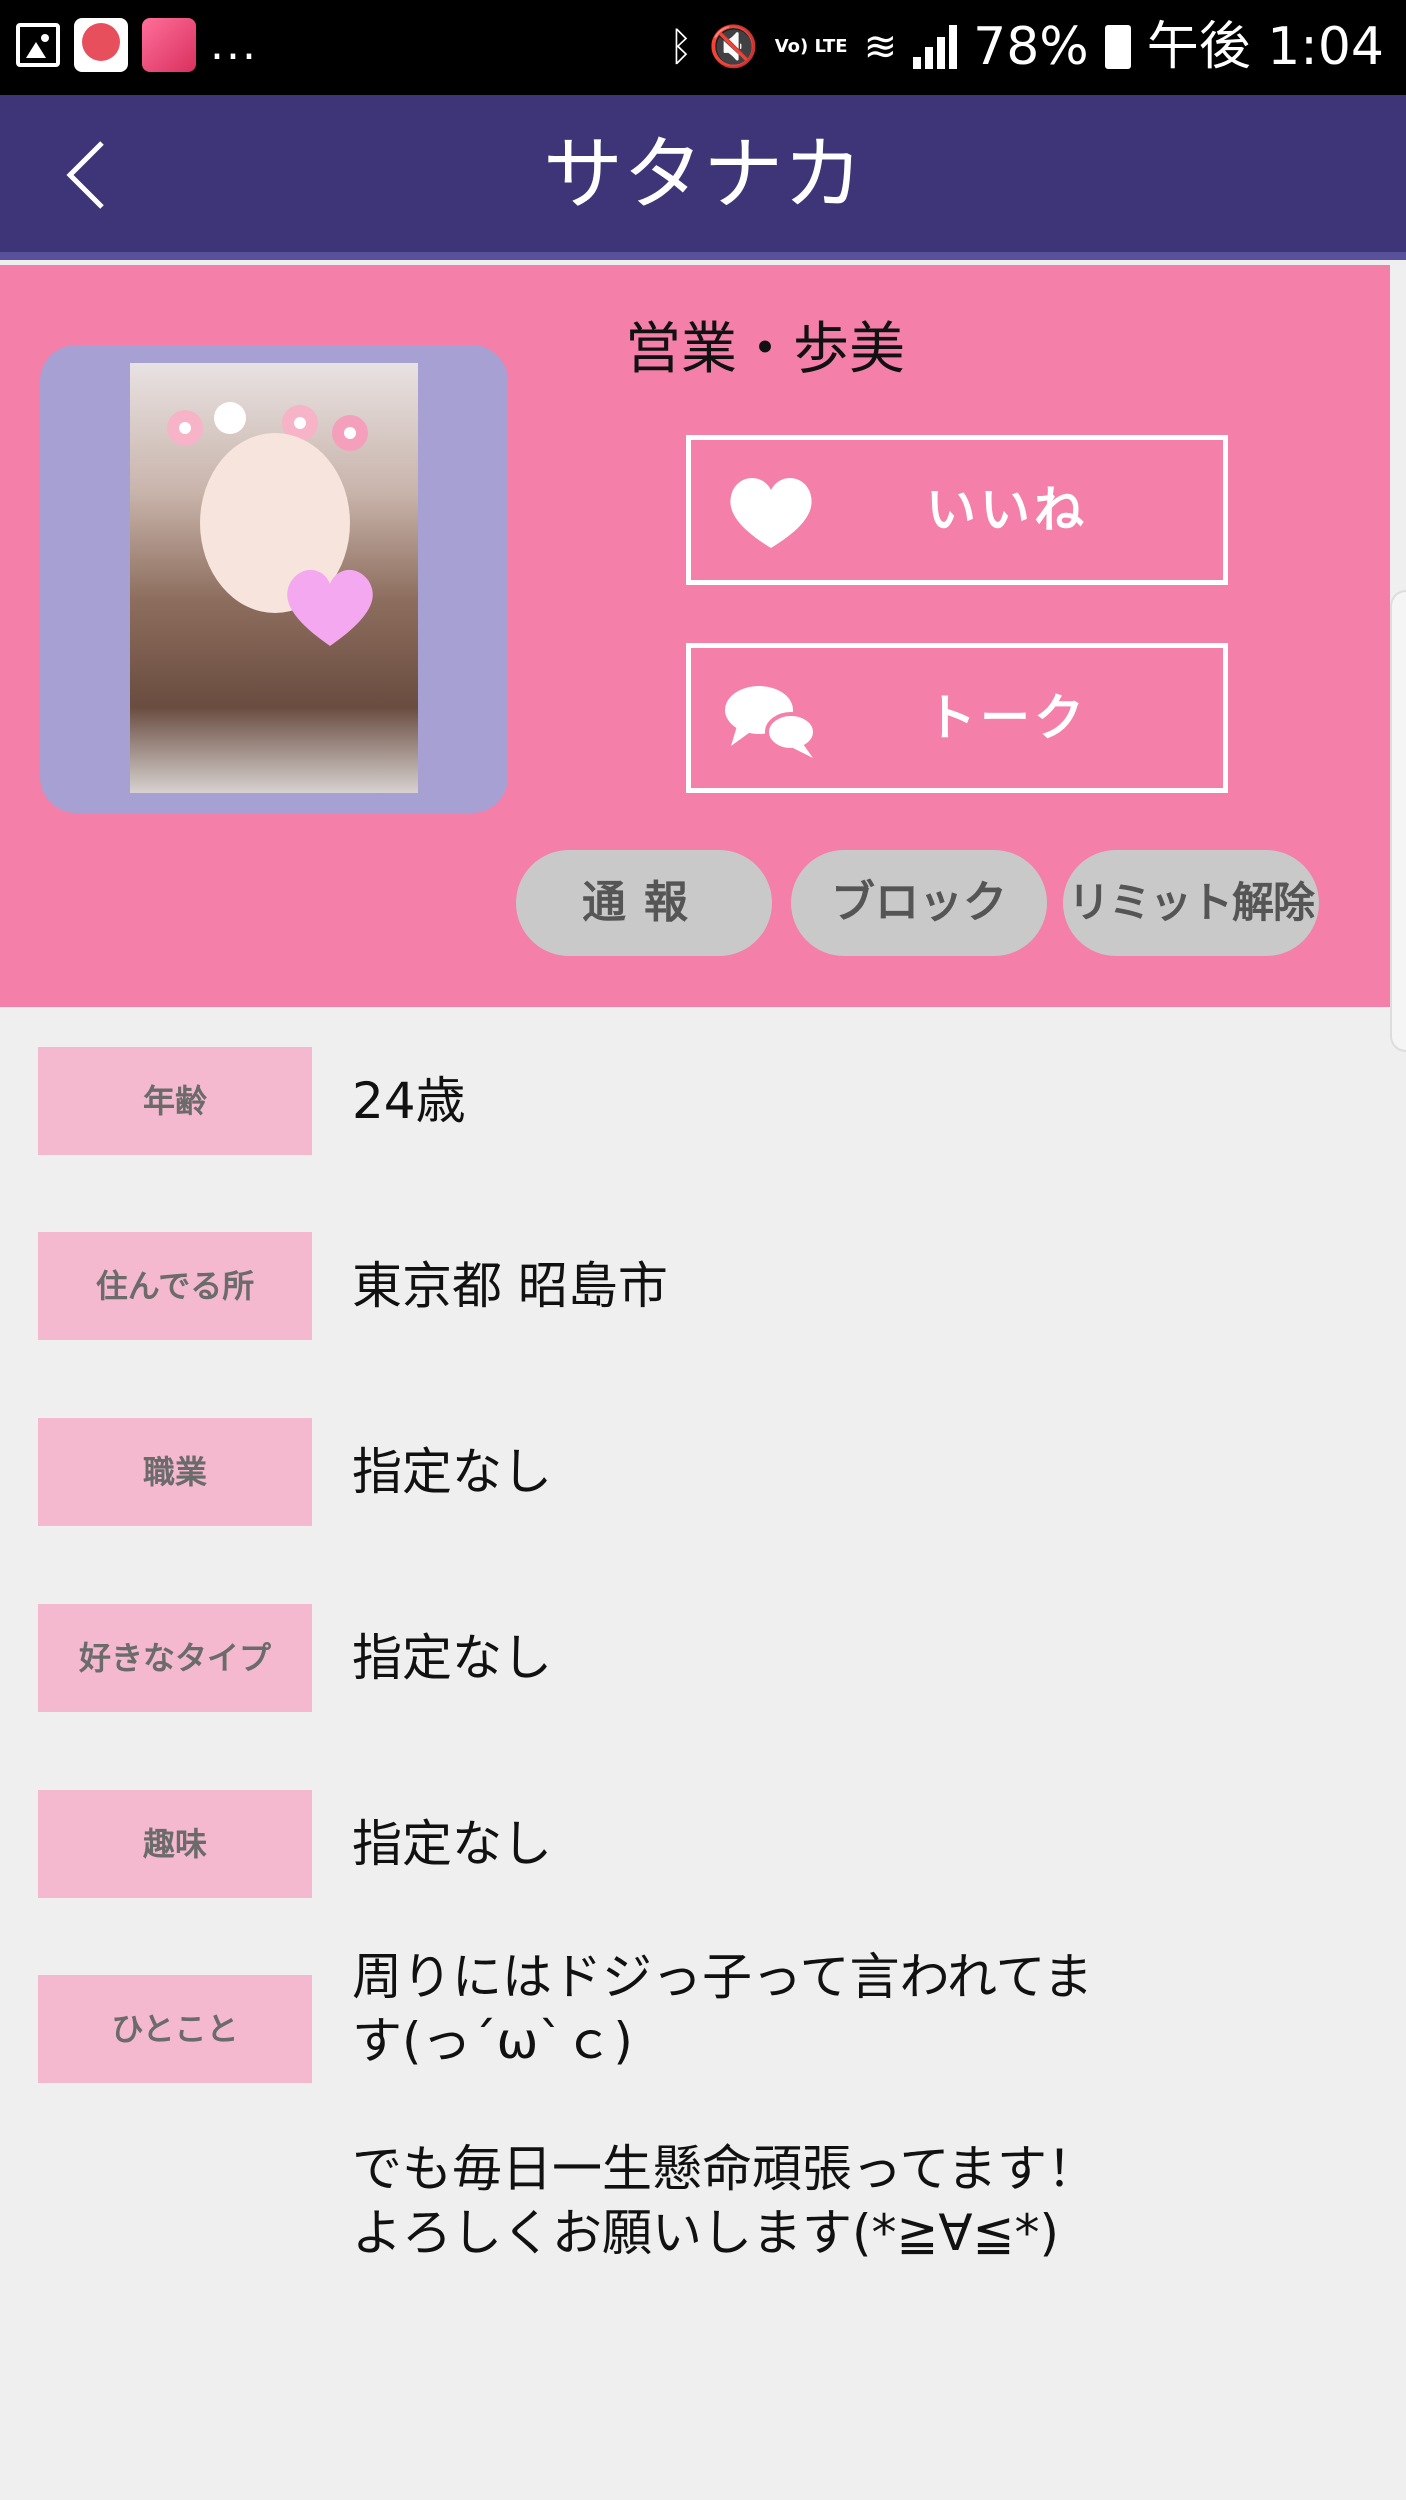  I want to click on profile-name: 営業・歩美, so click(765, 349).